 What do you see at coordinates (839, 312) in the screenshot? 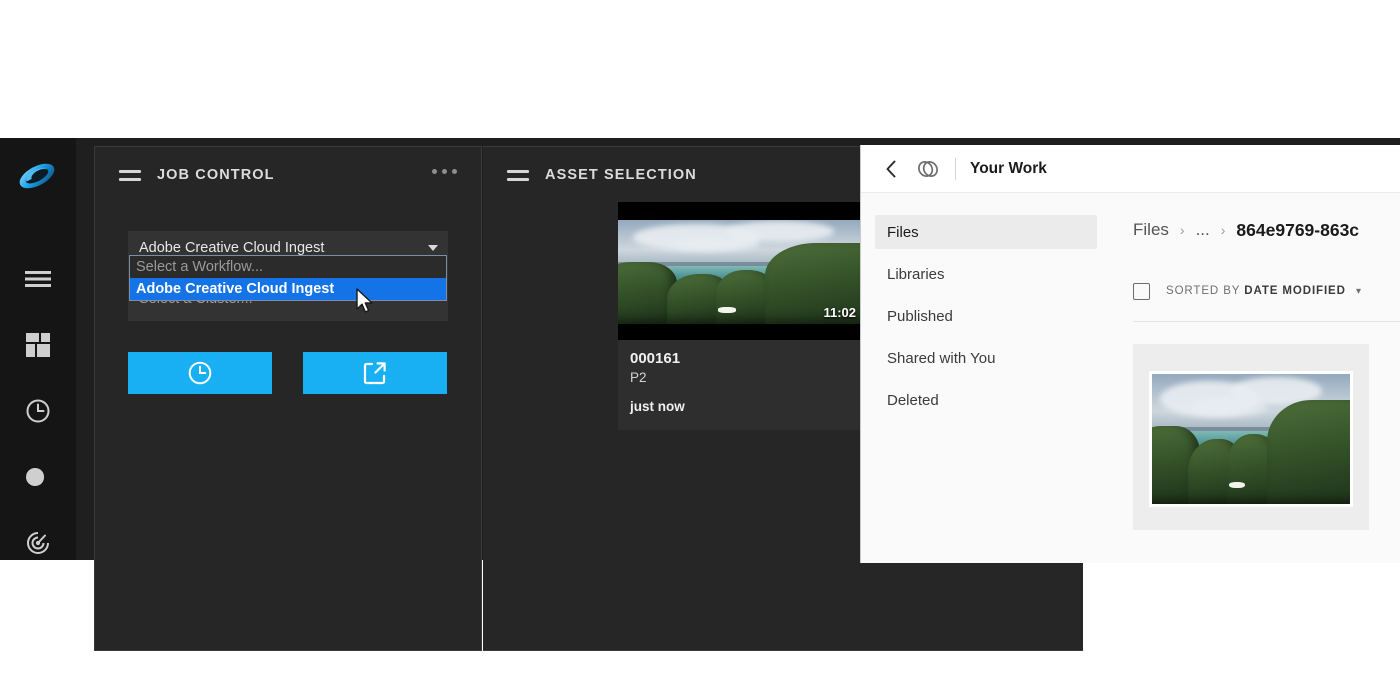
I see `asset-duration: 11:02` at bounding box center [839, 312].